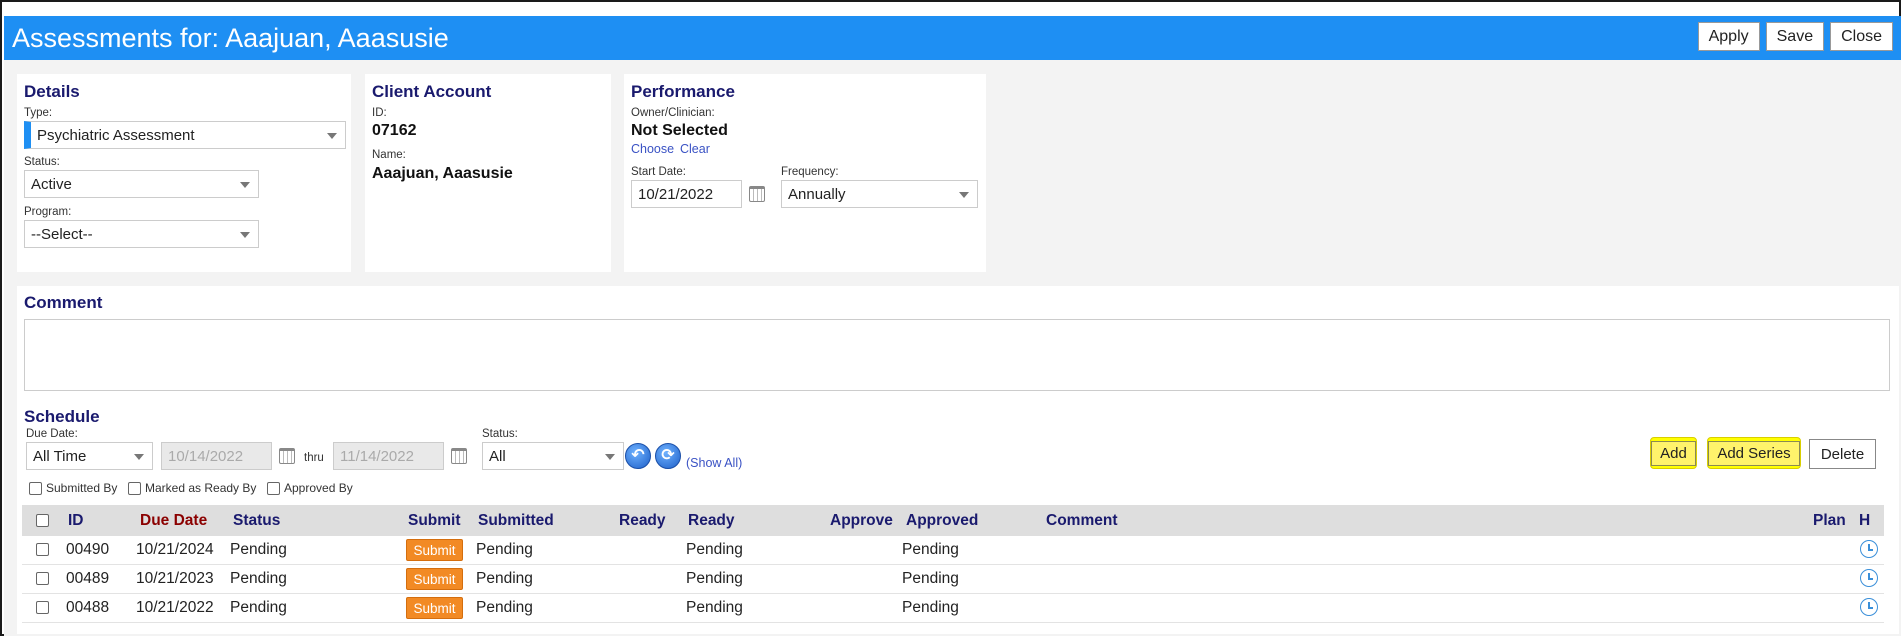 This screenshot has width=1901, height=636. I want to click on status-label: Status:, so click(42, 162).